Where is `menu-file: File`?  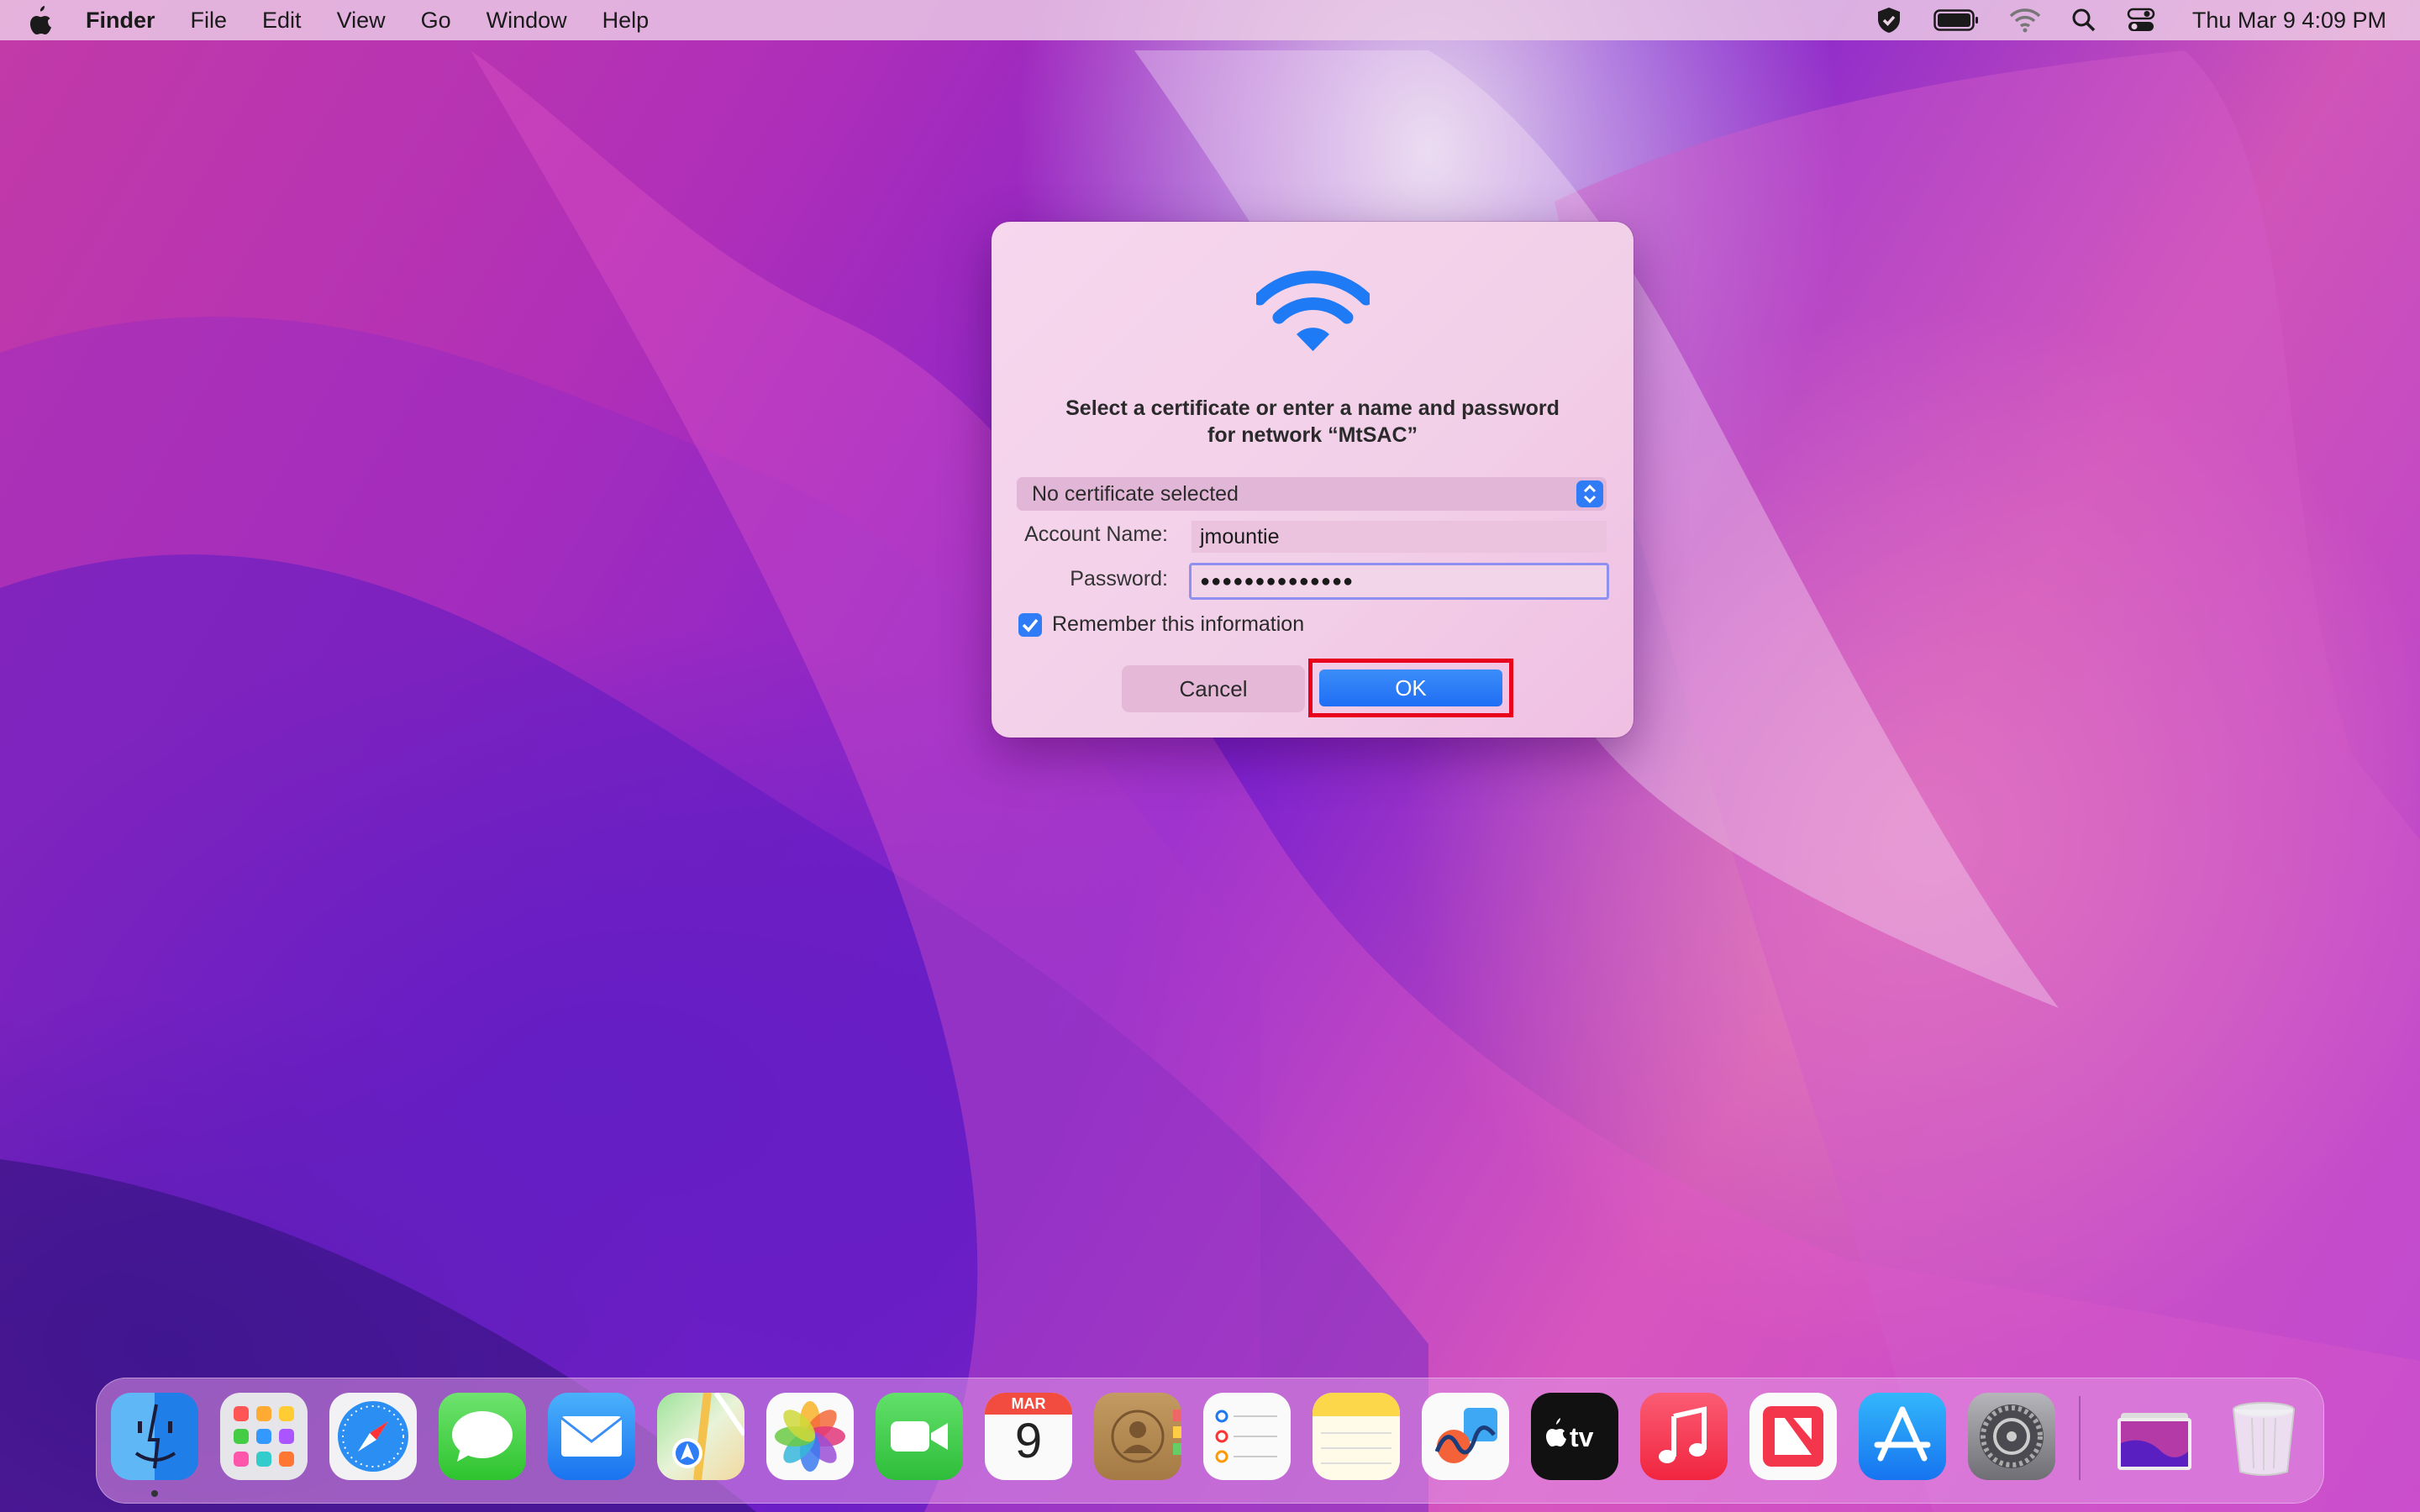 menu-file: File is located at coordinates (210, 21).